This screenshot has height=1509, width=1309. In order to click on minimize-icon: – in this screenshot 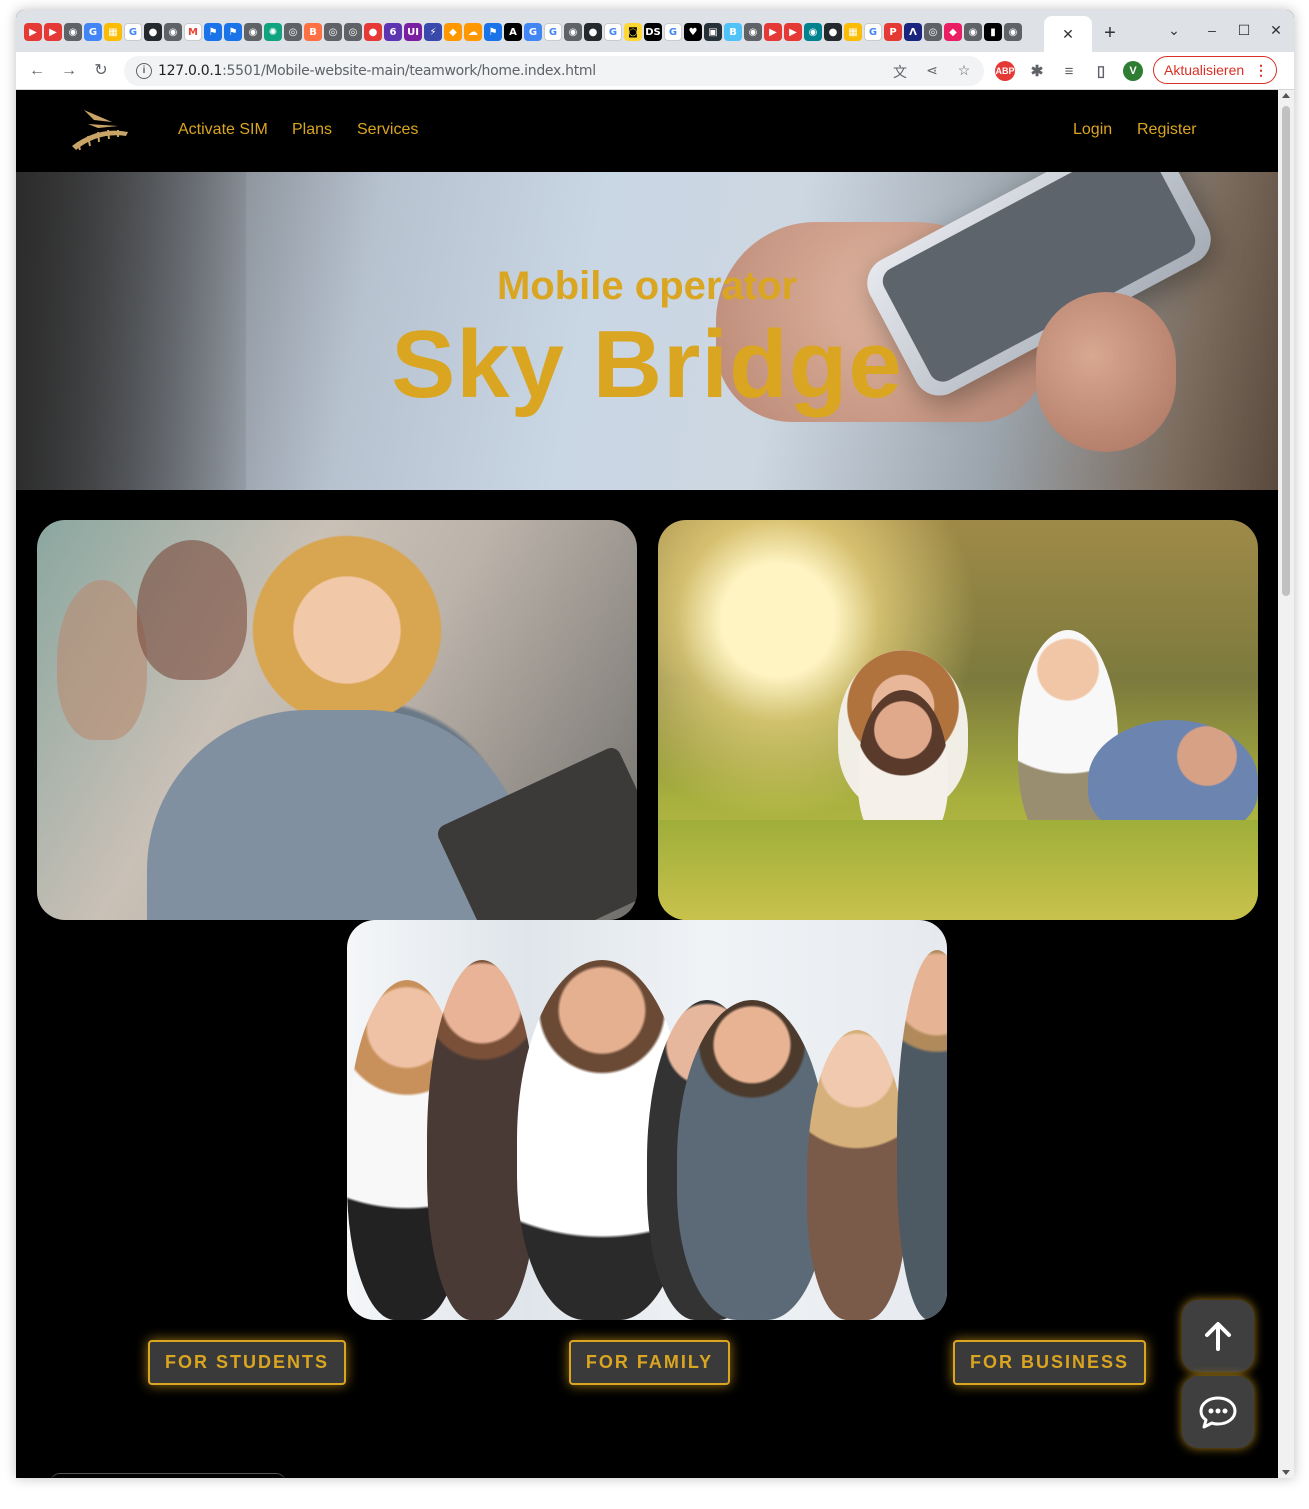, I will do `click(1212, 30)`.